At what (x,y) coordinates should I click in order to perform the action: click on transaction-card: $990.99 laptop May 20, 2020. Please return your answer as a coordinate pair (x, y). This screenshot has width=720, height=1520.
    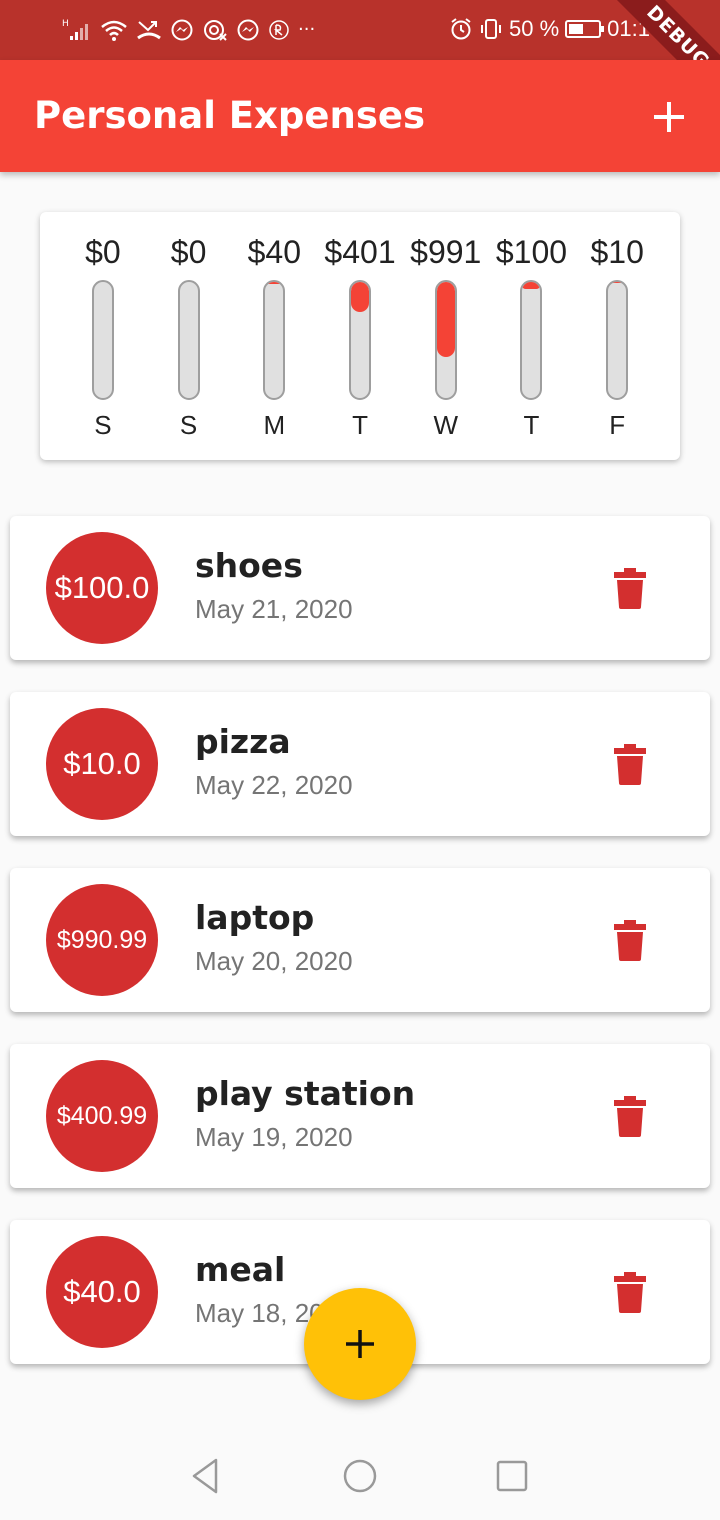
    Looking at the image, I should click on (360, 940).